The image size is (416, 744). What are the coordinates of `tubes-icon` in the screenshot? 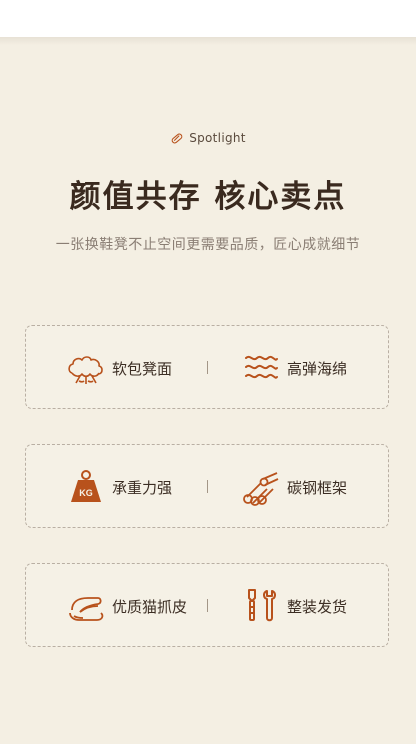 It's located at (261, 489).